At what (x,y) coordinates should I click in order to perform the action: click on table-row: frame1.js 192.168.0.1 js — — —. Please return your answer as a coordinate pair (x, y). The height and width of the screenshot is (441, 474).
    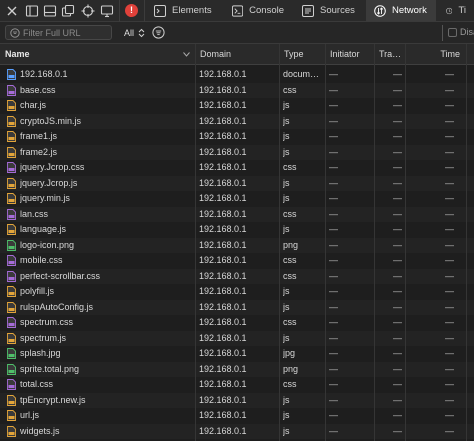
    Looking at the image, I should click on (237, 137).